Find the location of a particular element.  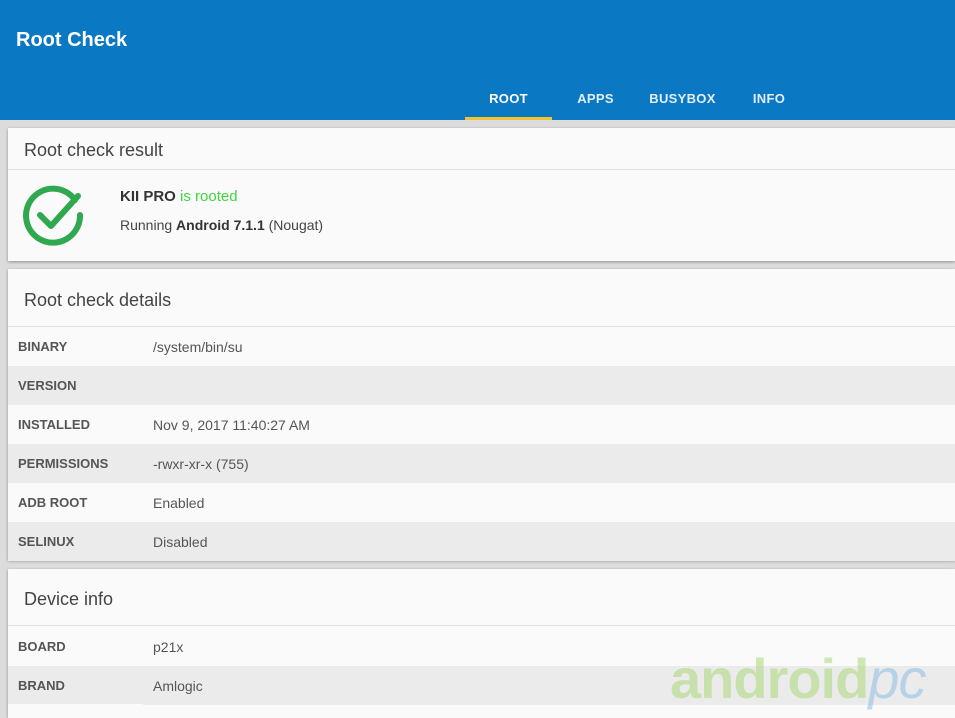

android-codename: (Nougat) is located at coordinates (296, 225).